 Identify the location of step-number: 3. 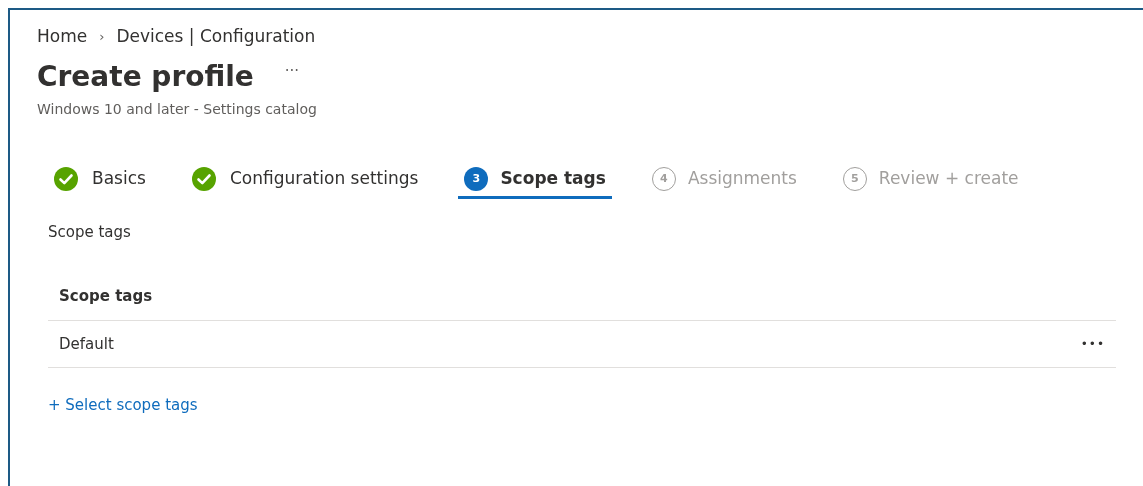
(476, 178).